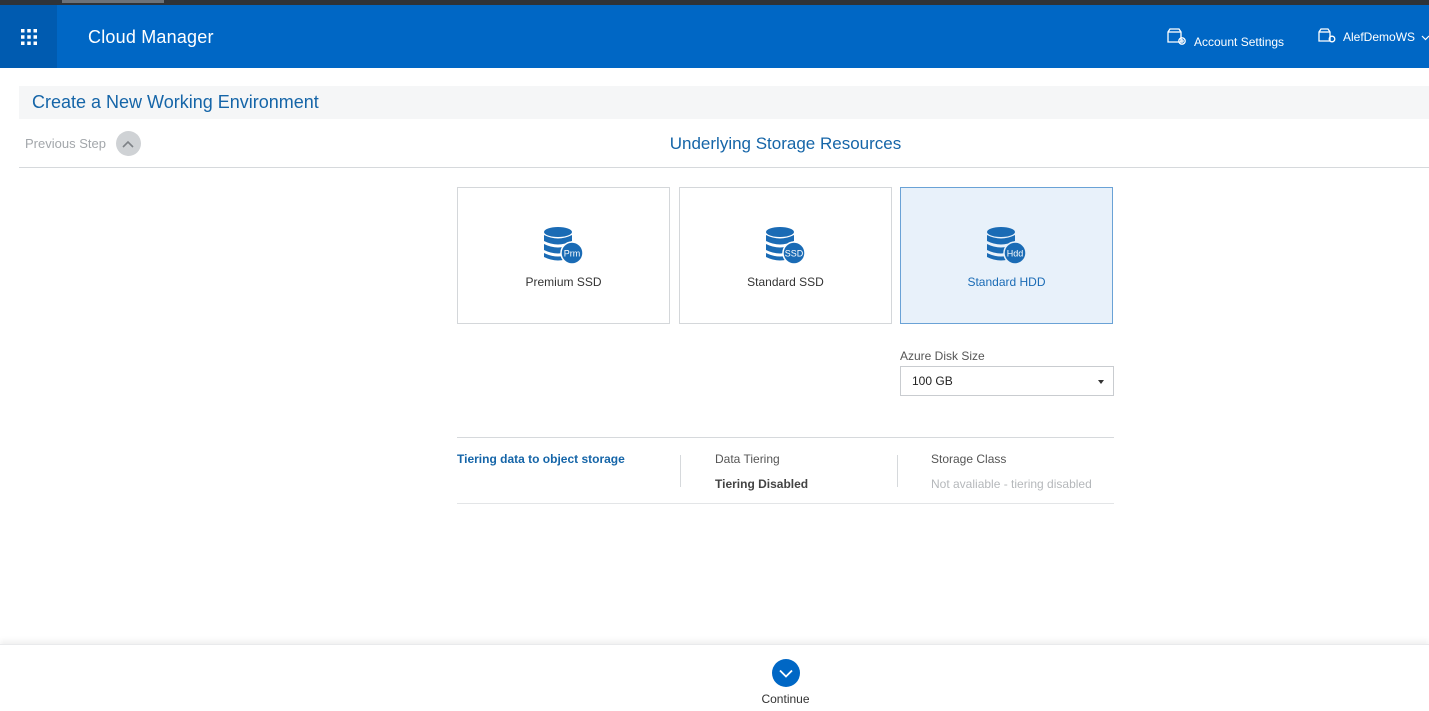  What do you see at coordinates (151, 37) in the screenshot?
I see `app-title: Cloud Manager` at bounding box center [151, 37].